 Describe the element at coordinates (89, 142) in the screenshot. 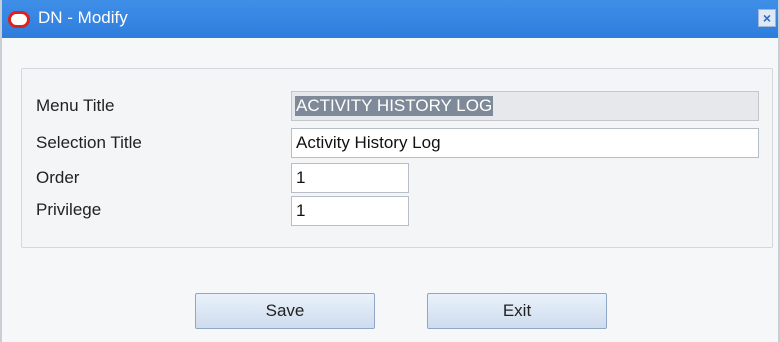

I see `selection-title-label: Selection Title` at that location.